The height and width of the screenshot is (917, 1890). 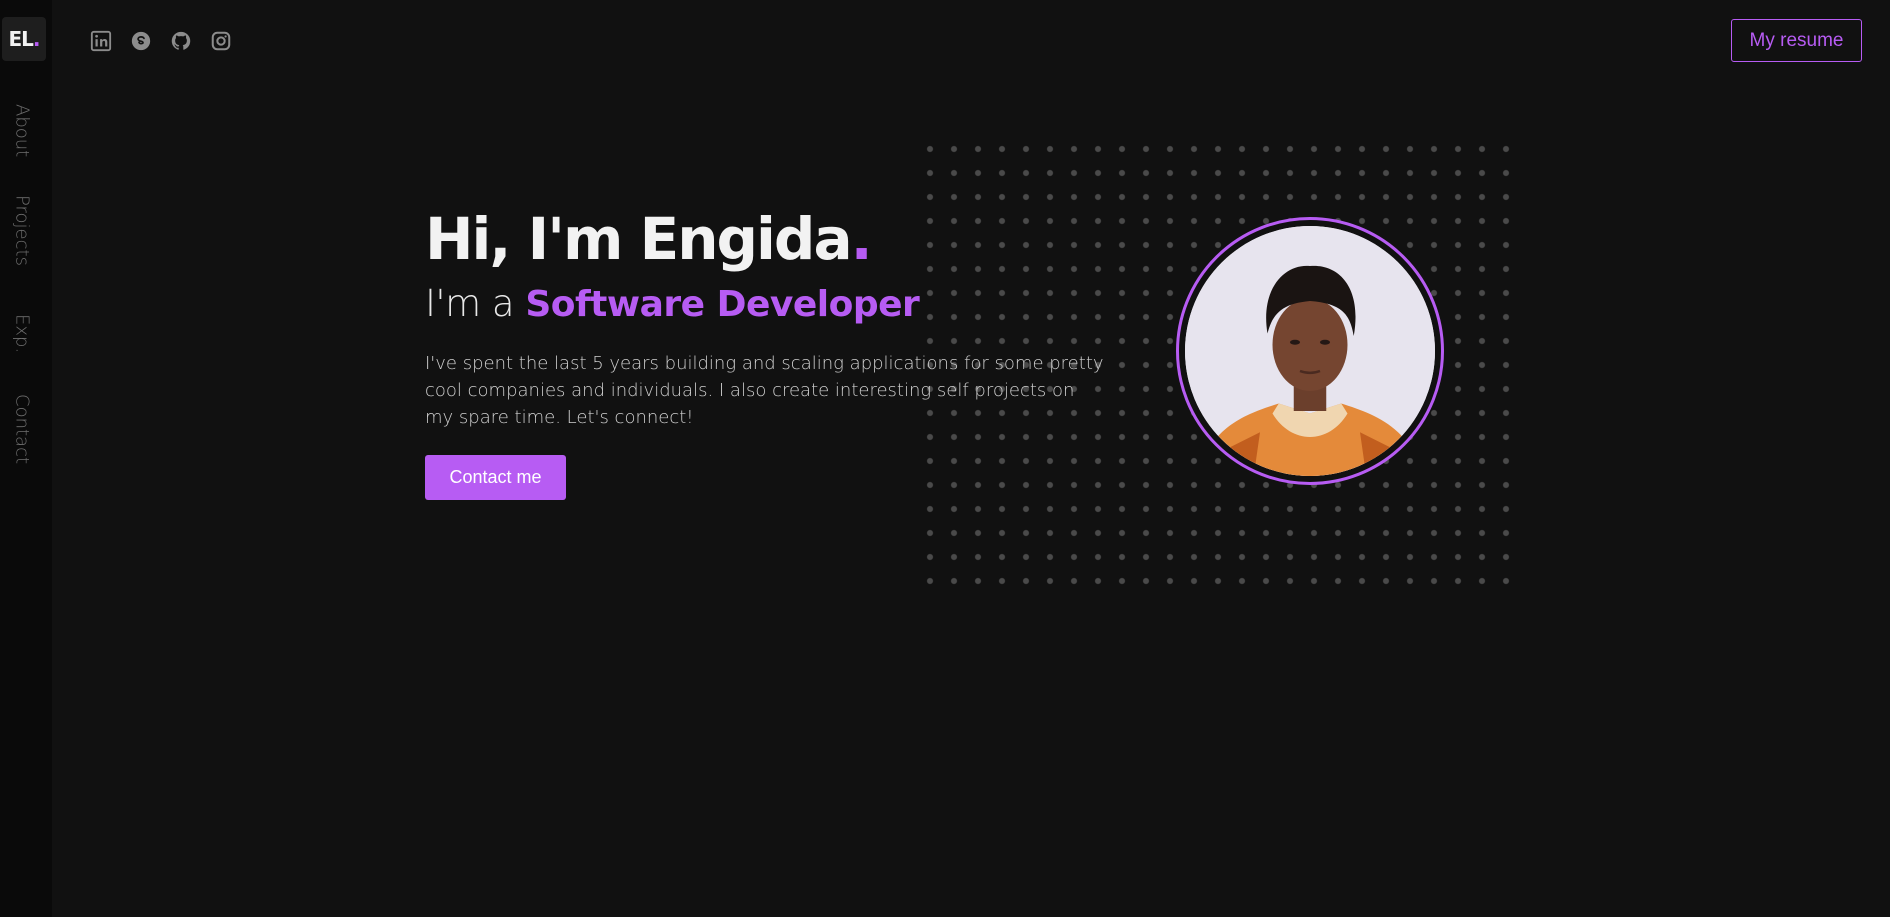 I want to click on linkedin-icon, so click(x=101, y=41).